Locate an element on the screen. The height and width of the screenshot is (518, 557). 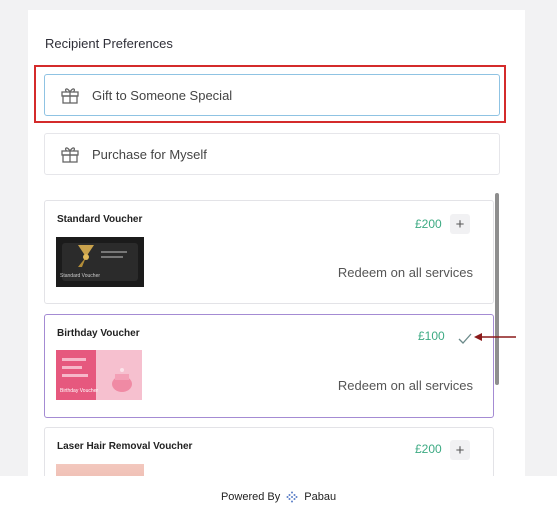
pabau-brand-text: Pabau is located at coordinates (320, 497).